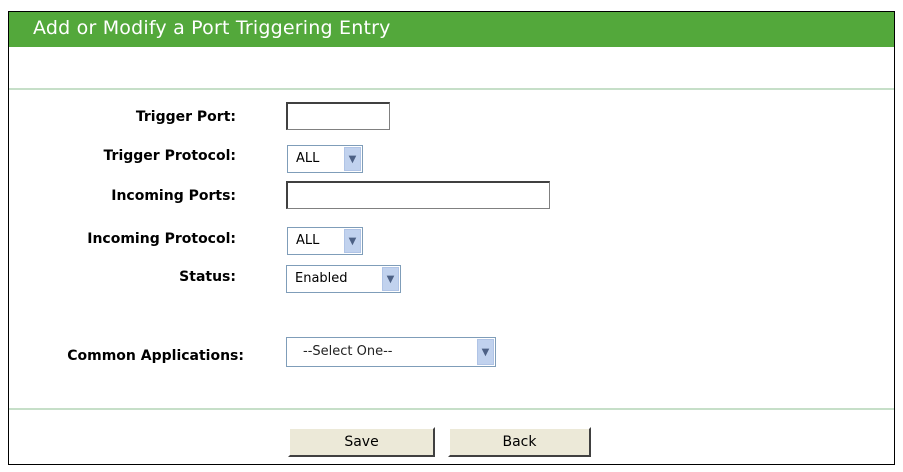 Image resolution: width=903 pixels, height=472 pixels. What do you see at coordinates (207, 277) in the screenshot?
I see `status-label: Status:` at bounding box center [207, 277].